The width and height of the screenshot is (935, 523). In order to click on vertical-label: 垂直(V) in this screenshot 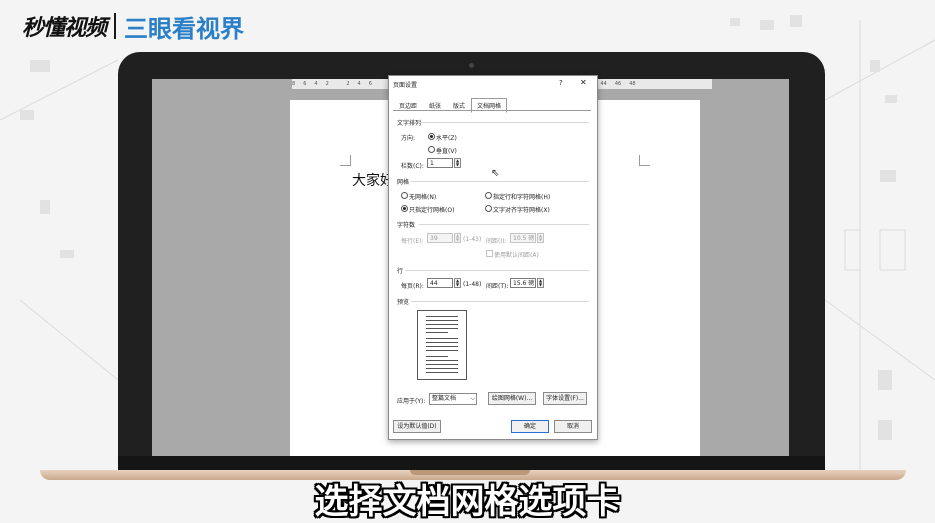, I will do `click(446, 151)`.